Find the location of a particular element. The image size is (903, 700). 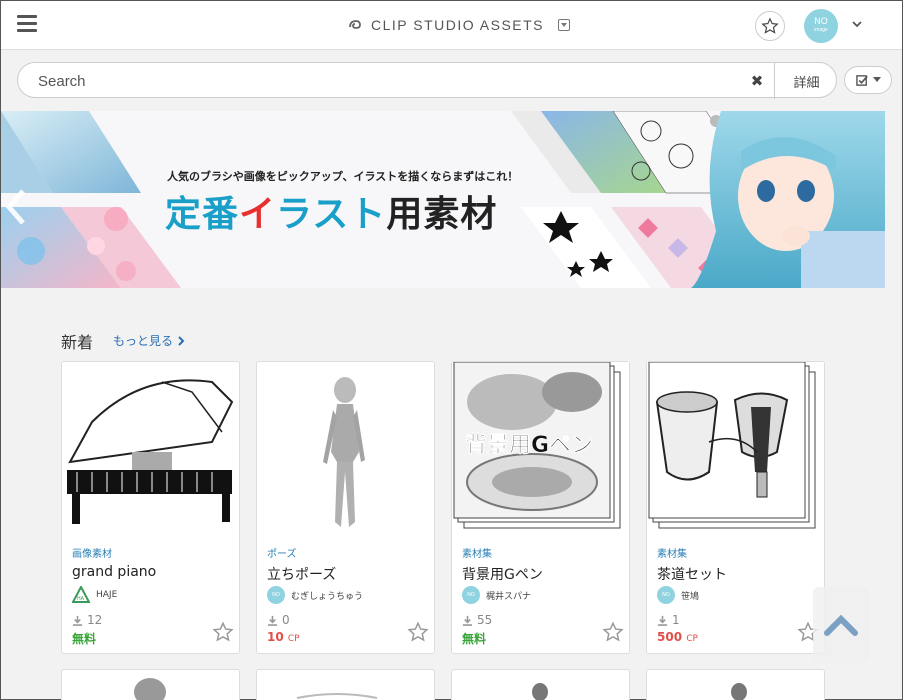

author-logo-icon: HA is located at coordinates (81, 594).